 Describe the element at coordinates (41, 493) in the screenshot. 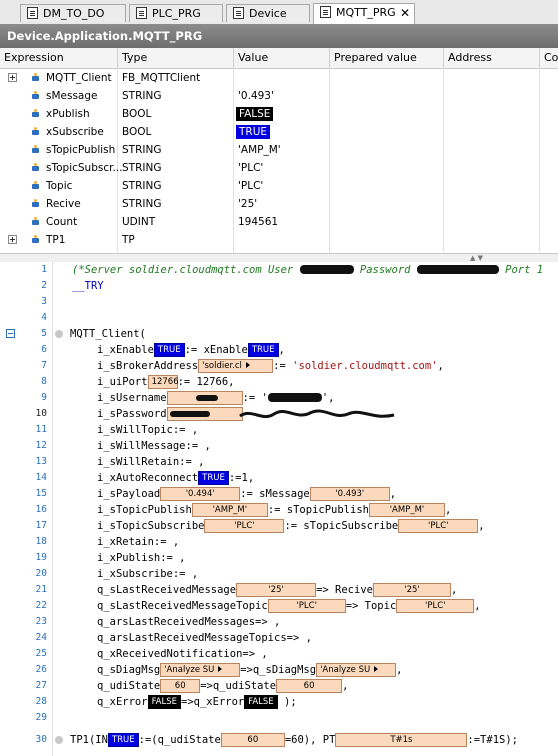

I see `line-number: 15` at that location.